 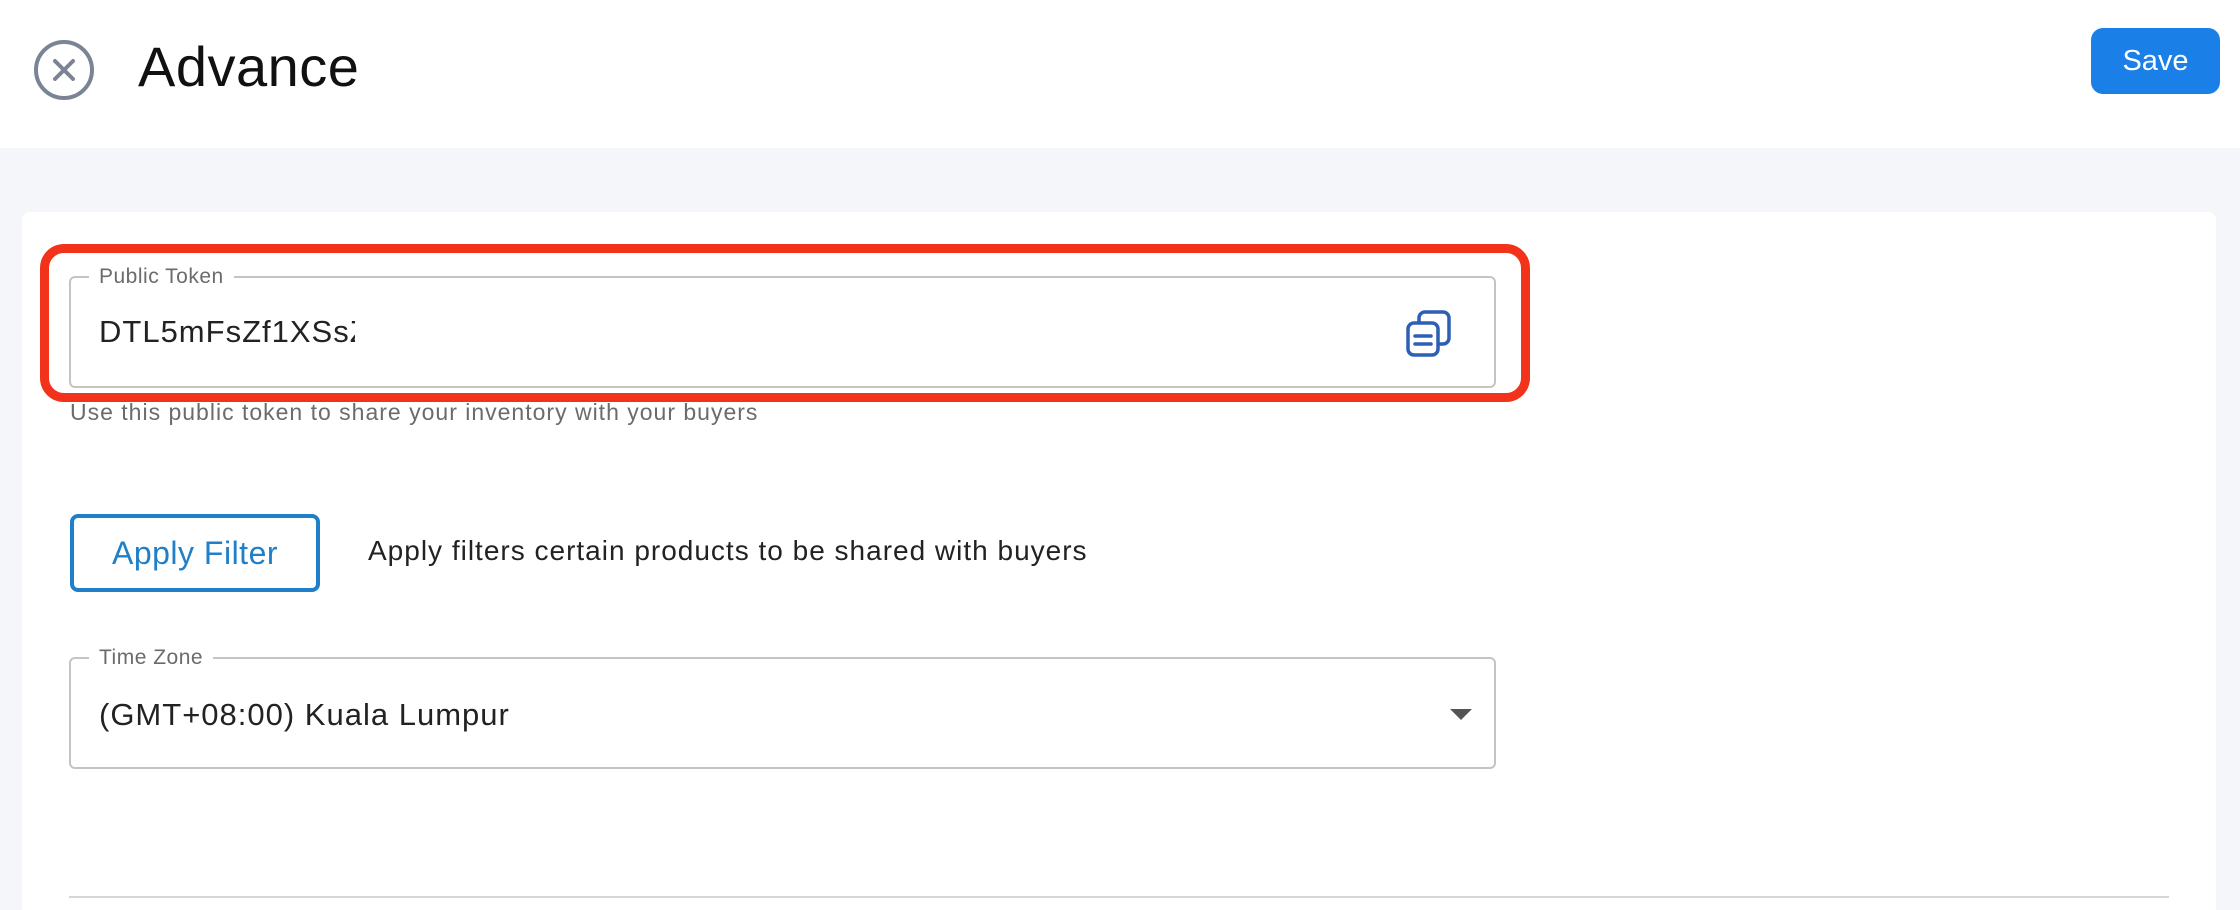 I want to click on public-token-field: Public Token DTL5mFsZf1XSsZ, so click(x=782, y=325).